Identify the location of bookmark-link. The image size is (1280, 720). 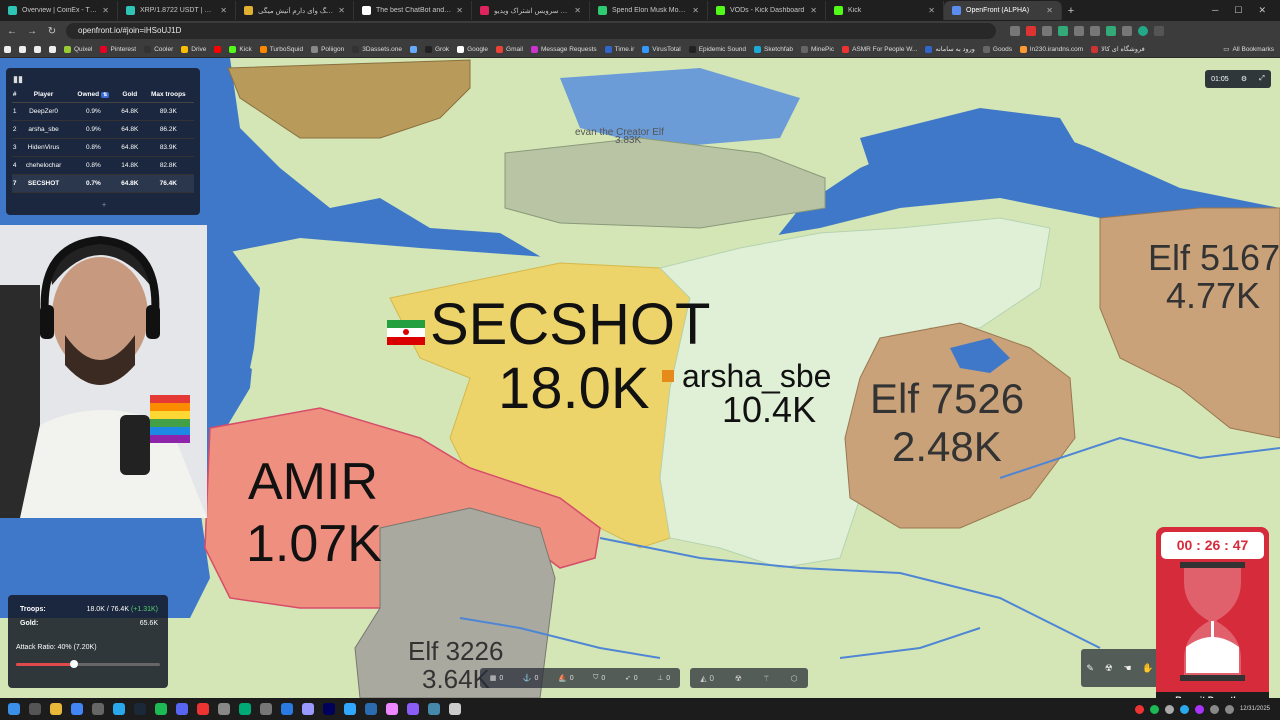
(413, 49).